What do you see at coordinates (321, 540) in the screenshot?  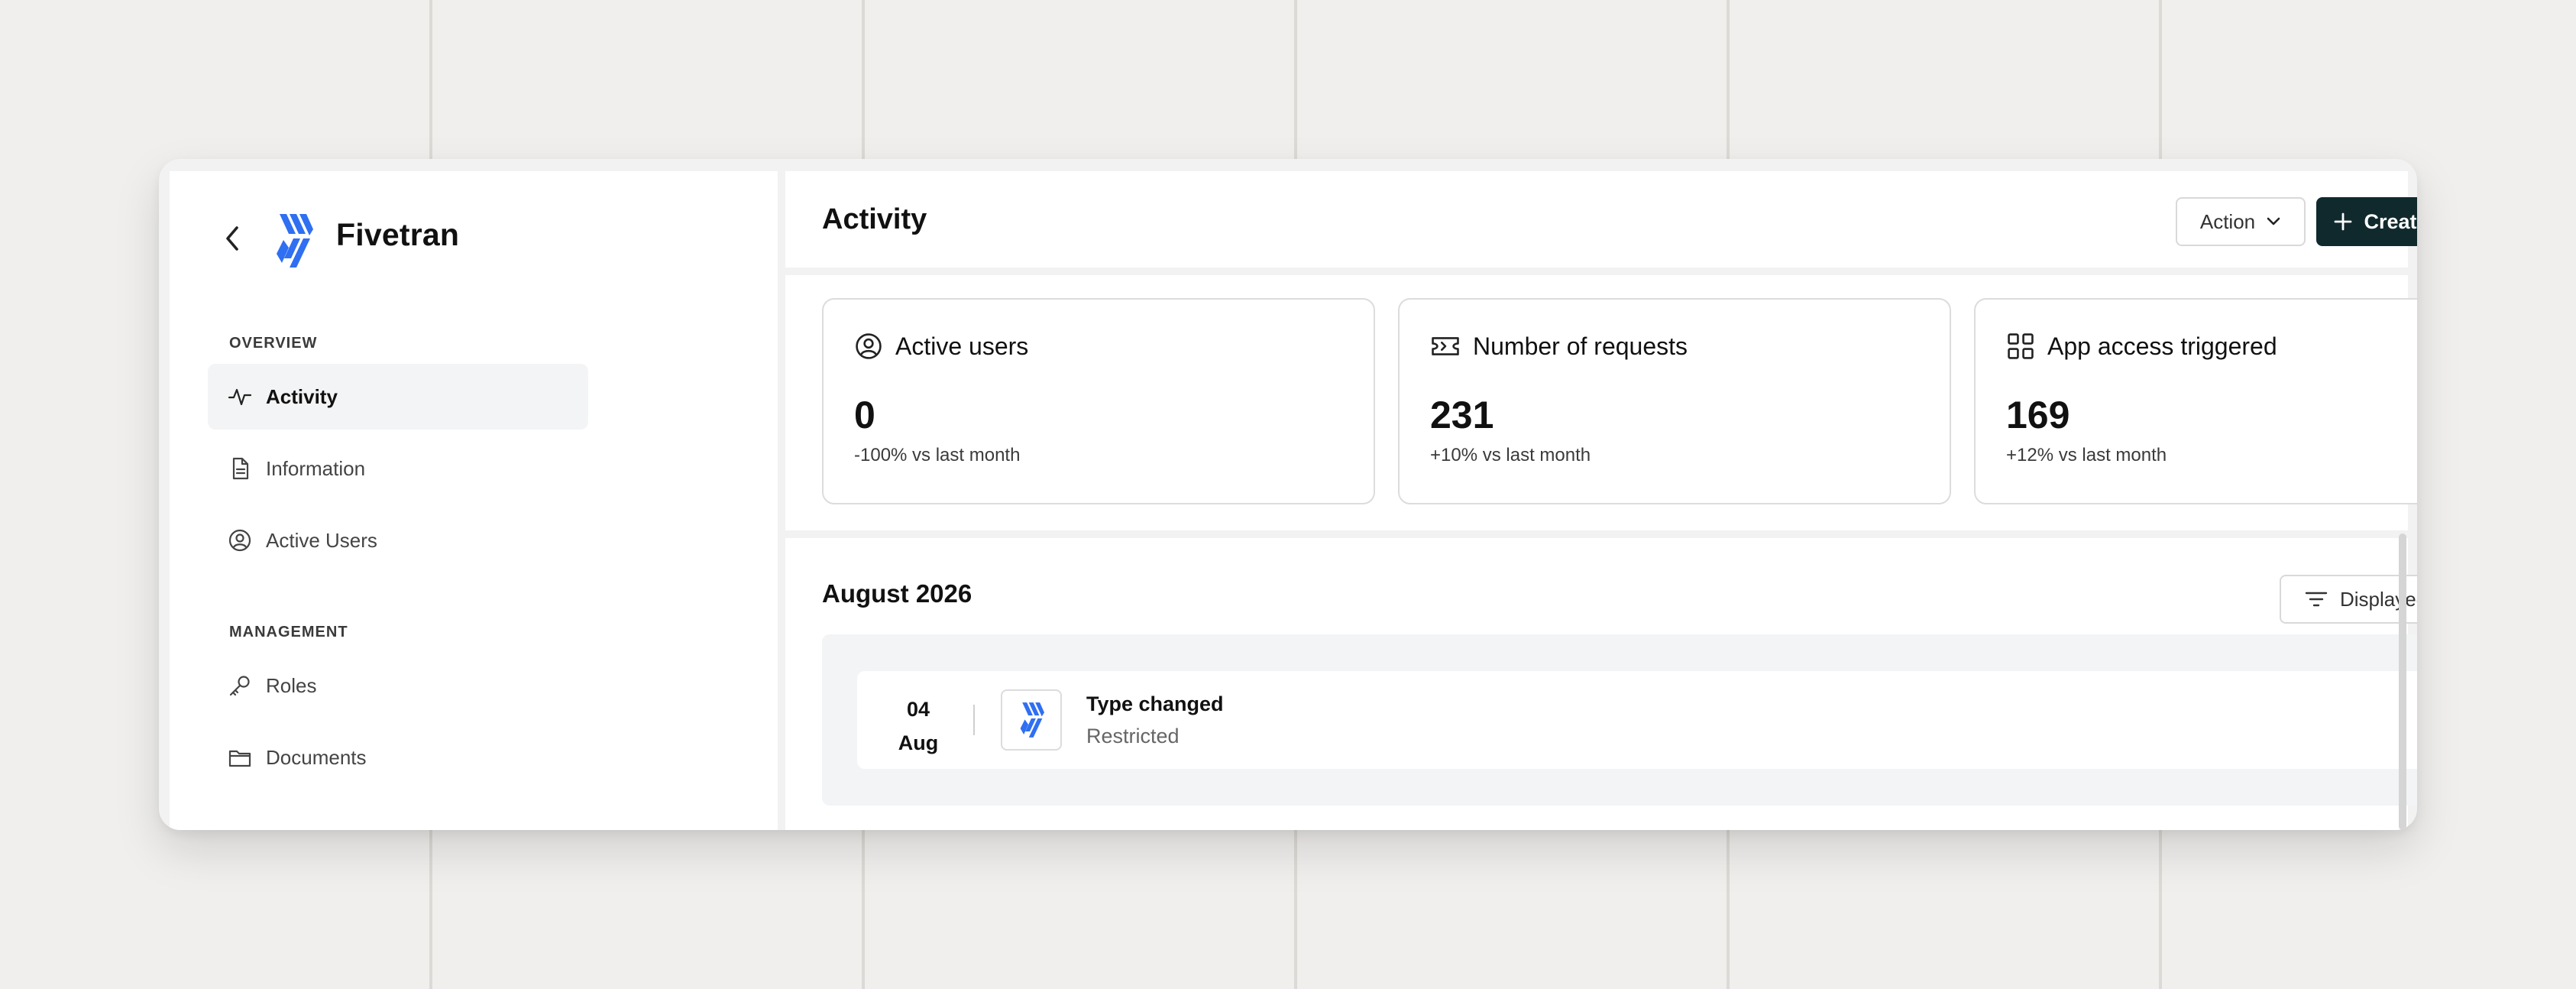 I see `sidebar-item-label: Active Users` at bounding box center [321, 540].